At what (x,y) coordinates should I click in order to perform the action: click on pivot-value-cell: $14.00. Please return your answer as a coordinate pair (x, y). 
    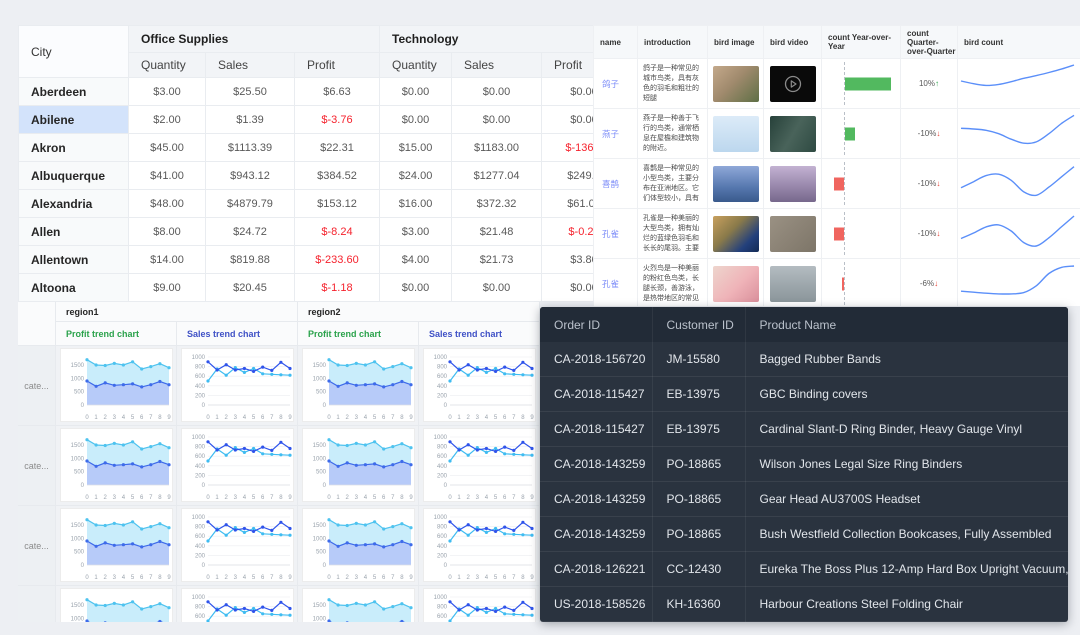
    Looking at the image, I should click on (167, 259).